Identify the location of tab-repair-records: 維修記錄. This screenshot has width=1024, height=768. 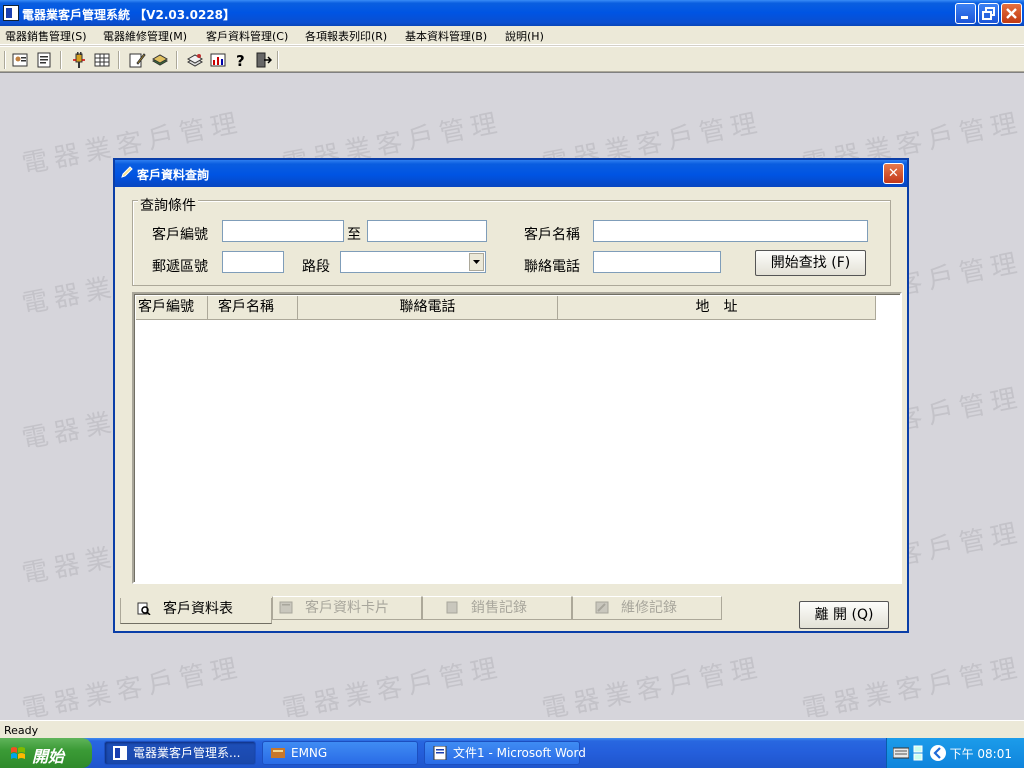
(647, 608).